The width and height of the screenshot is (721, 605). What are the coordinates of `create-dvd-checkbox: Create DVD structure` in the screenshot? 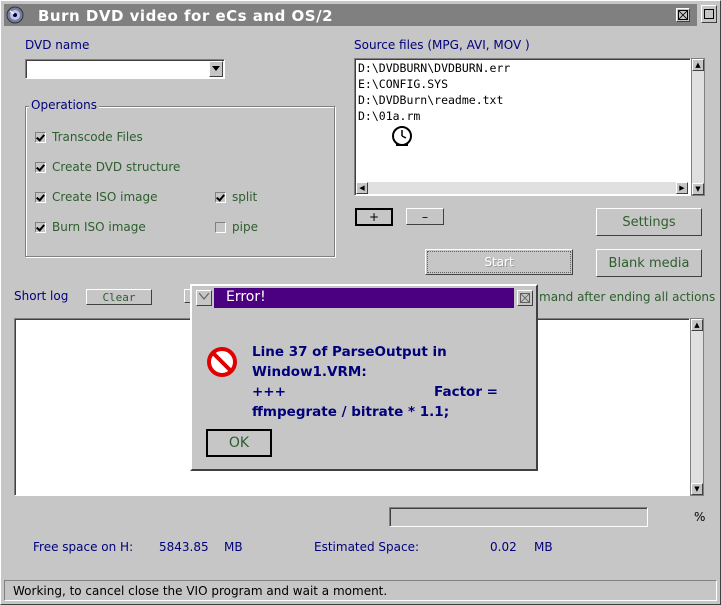 It's located at (107, 167).